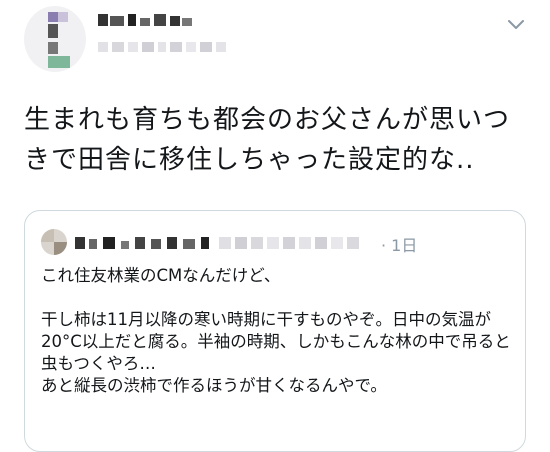  I want to click on tweet-text-line: 生まれも育ちも都会のお父さんが思いつ, so click(267, 120).